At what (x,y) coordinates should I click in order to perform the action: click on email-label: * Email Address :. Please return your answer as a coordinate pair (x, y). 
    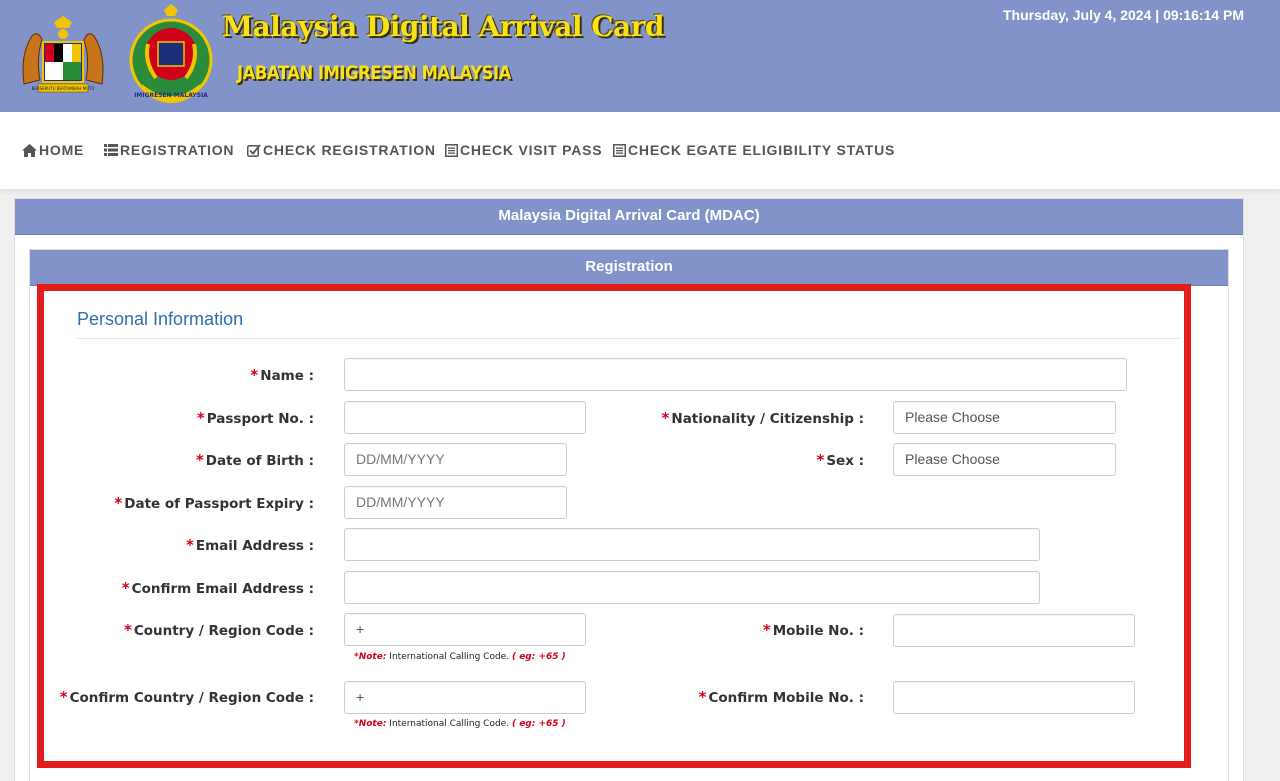
    Looking at the image, I should click on (250, 545).